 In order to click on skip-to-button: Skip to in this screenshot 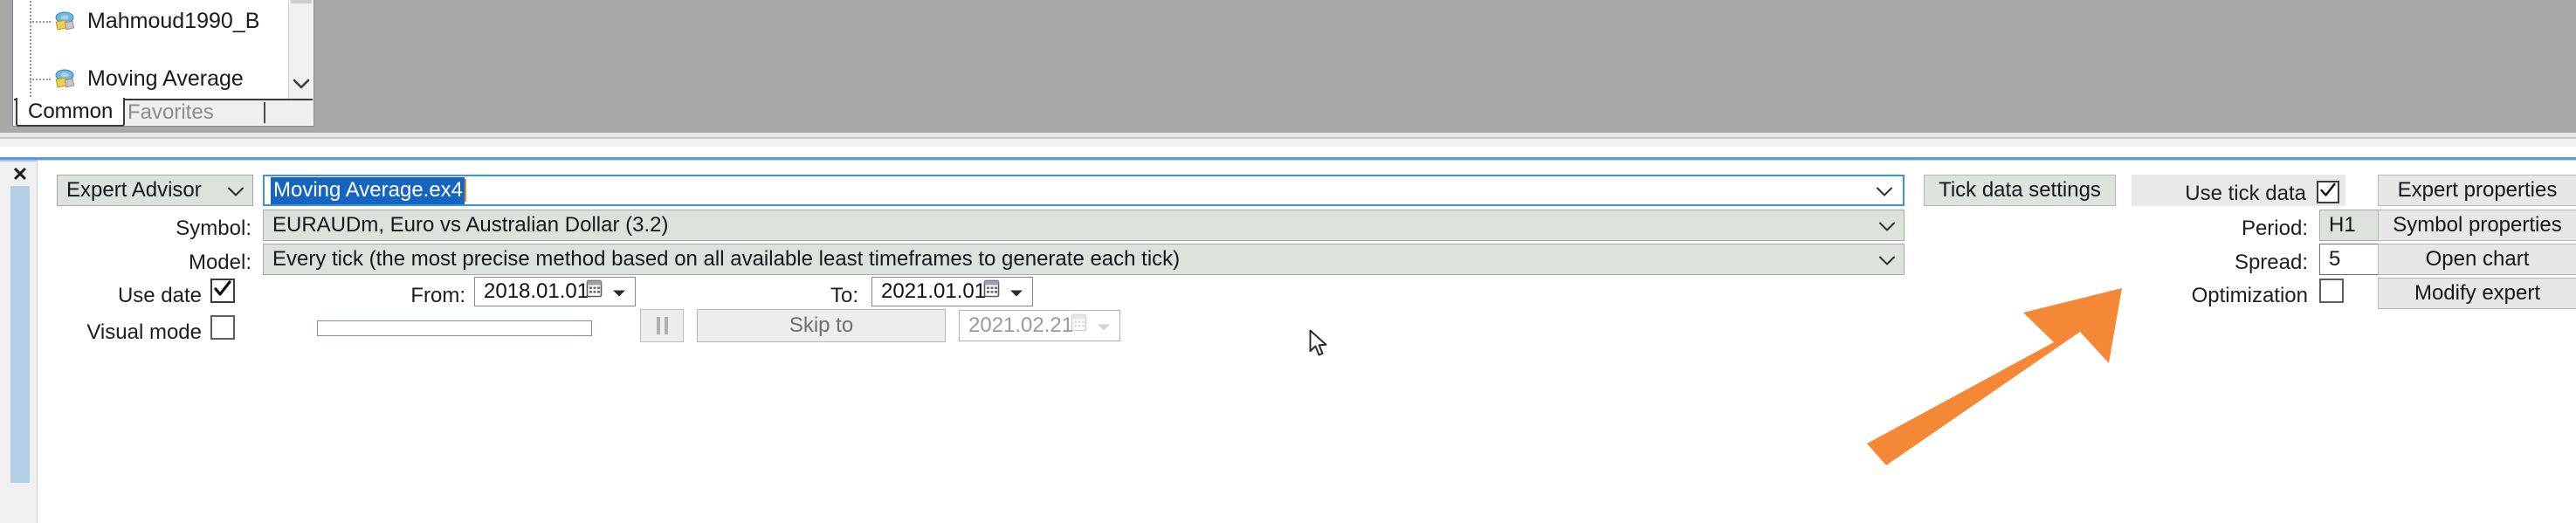, I will do `click(821, 325)`.